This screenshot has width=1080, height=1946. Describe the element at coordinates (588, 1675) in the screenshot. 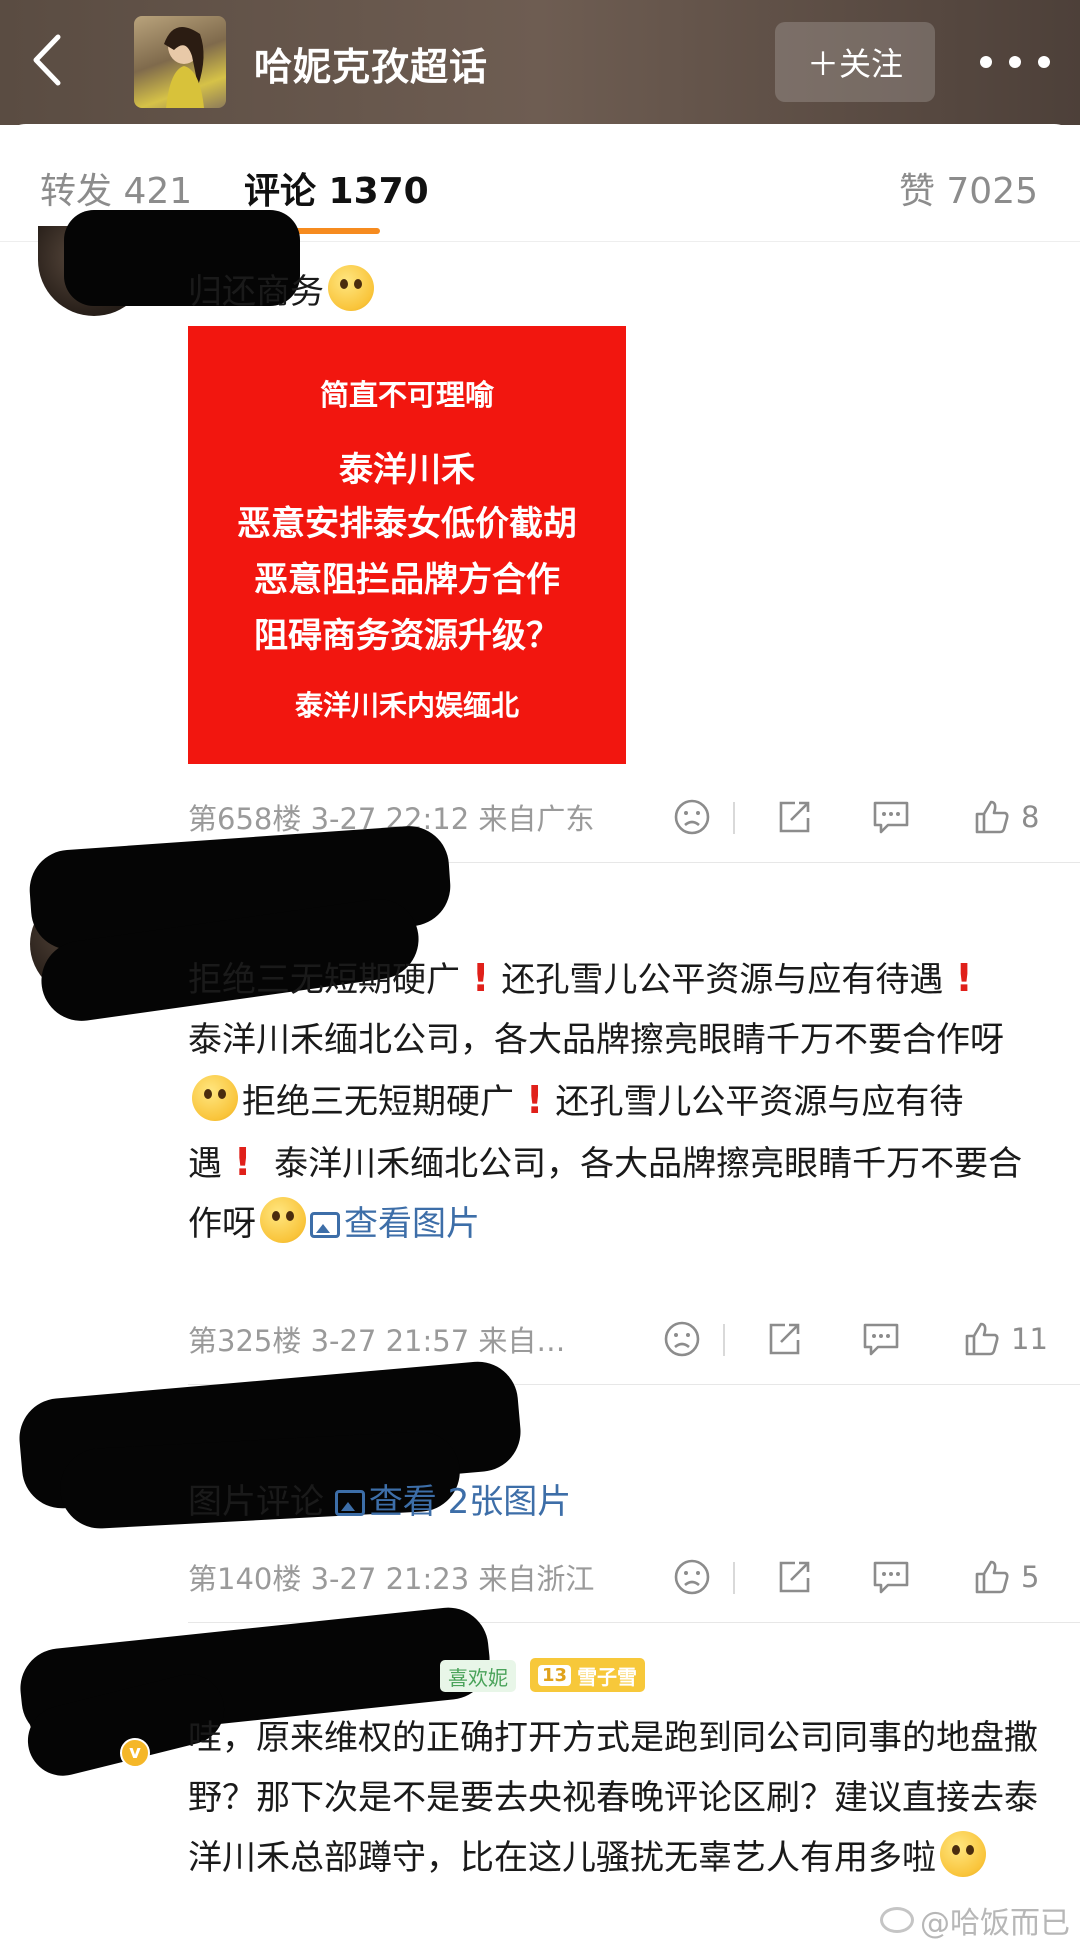

I see `level-badge: 13 雪子雪` at that location.